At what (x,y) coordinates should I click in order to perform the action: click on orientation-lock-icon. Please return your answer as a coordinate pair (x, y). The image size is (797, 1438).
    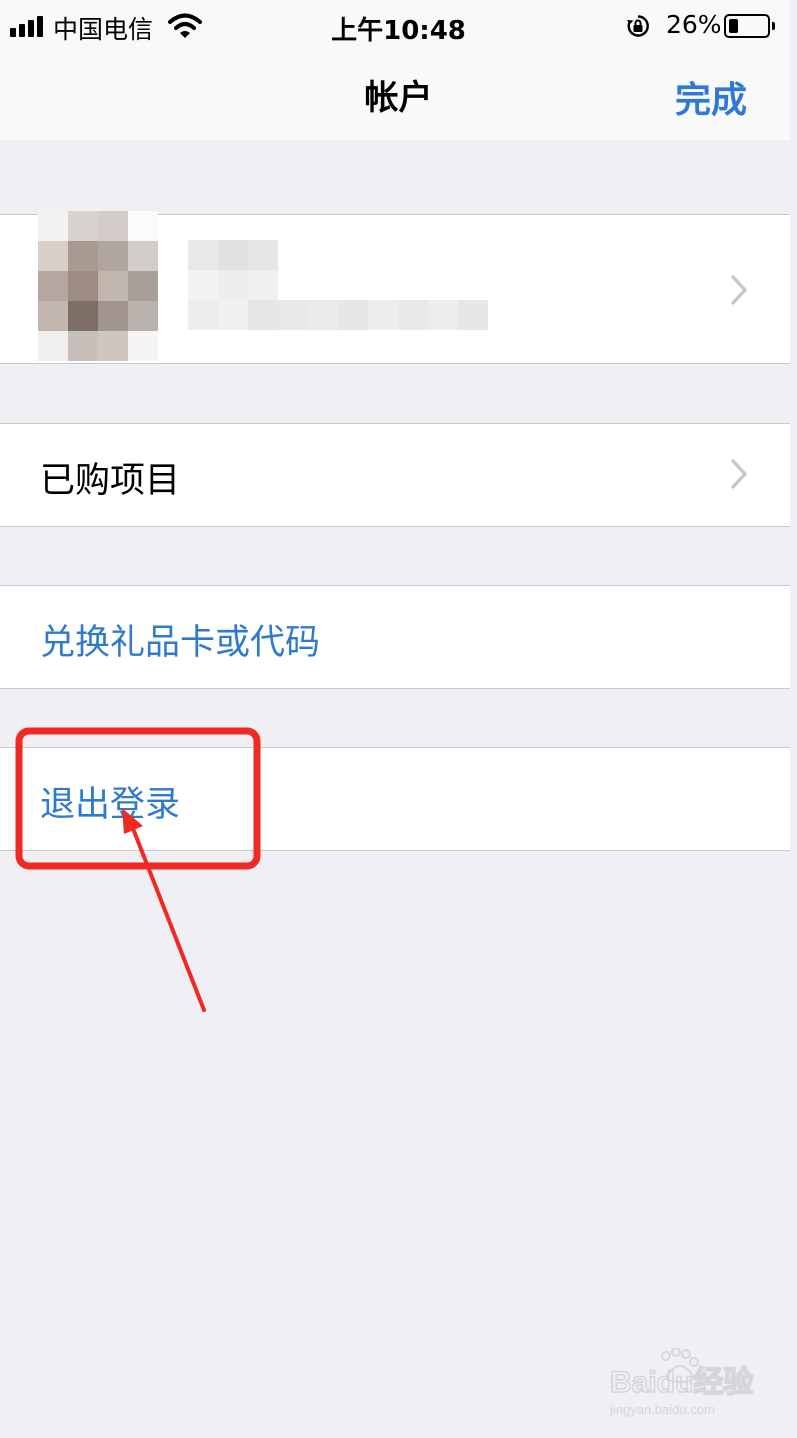
    Looking at the image, I should click on (638, 26).